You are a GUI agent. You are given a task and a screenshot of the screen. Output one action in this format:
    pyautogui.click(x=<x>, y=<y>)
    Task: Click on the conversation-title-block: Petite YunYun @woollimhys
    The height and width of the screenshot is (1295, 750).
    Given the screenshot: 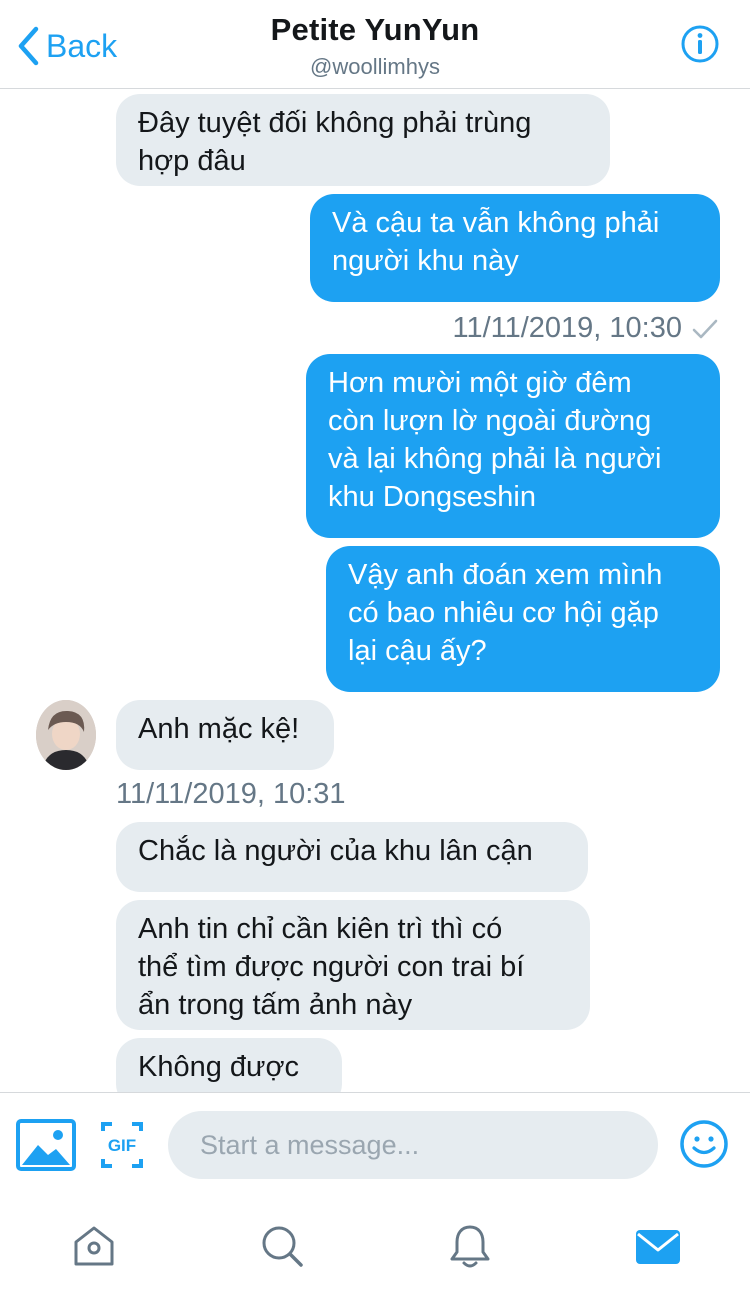 What is the action you would take?
    pyautogui.click(x=375, y=46)
    